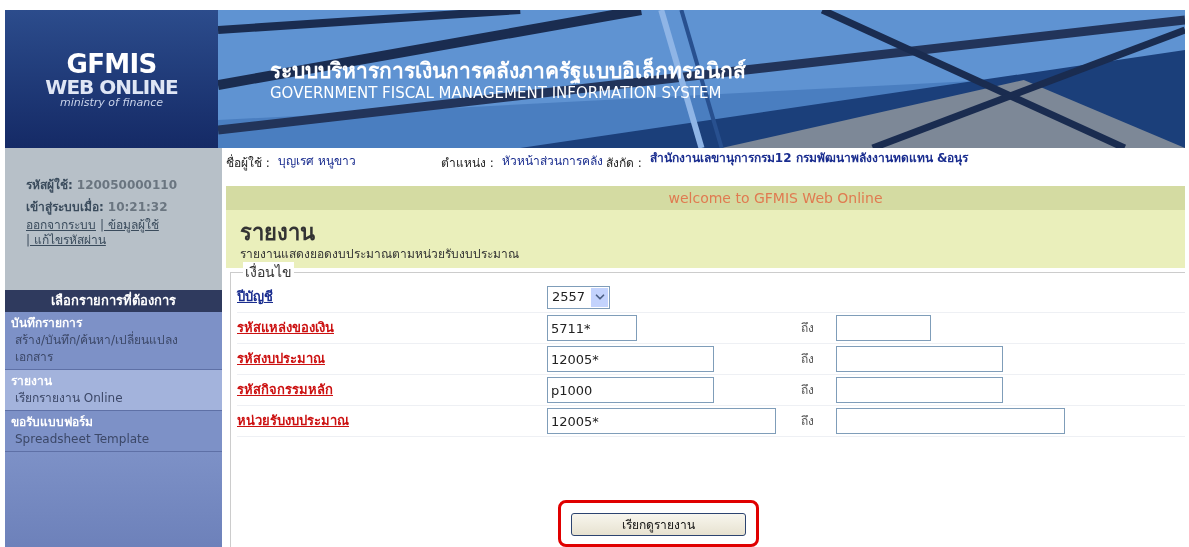  Describe the element at coordinates (600, 297) in the screenshot. I see `dropdown-icon` at that location.